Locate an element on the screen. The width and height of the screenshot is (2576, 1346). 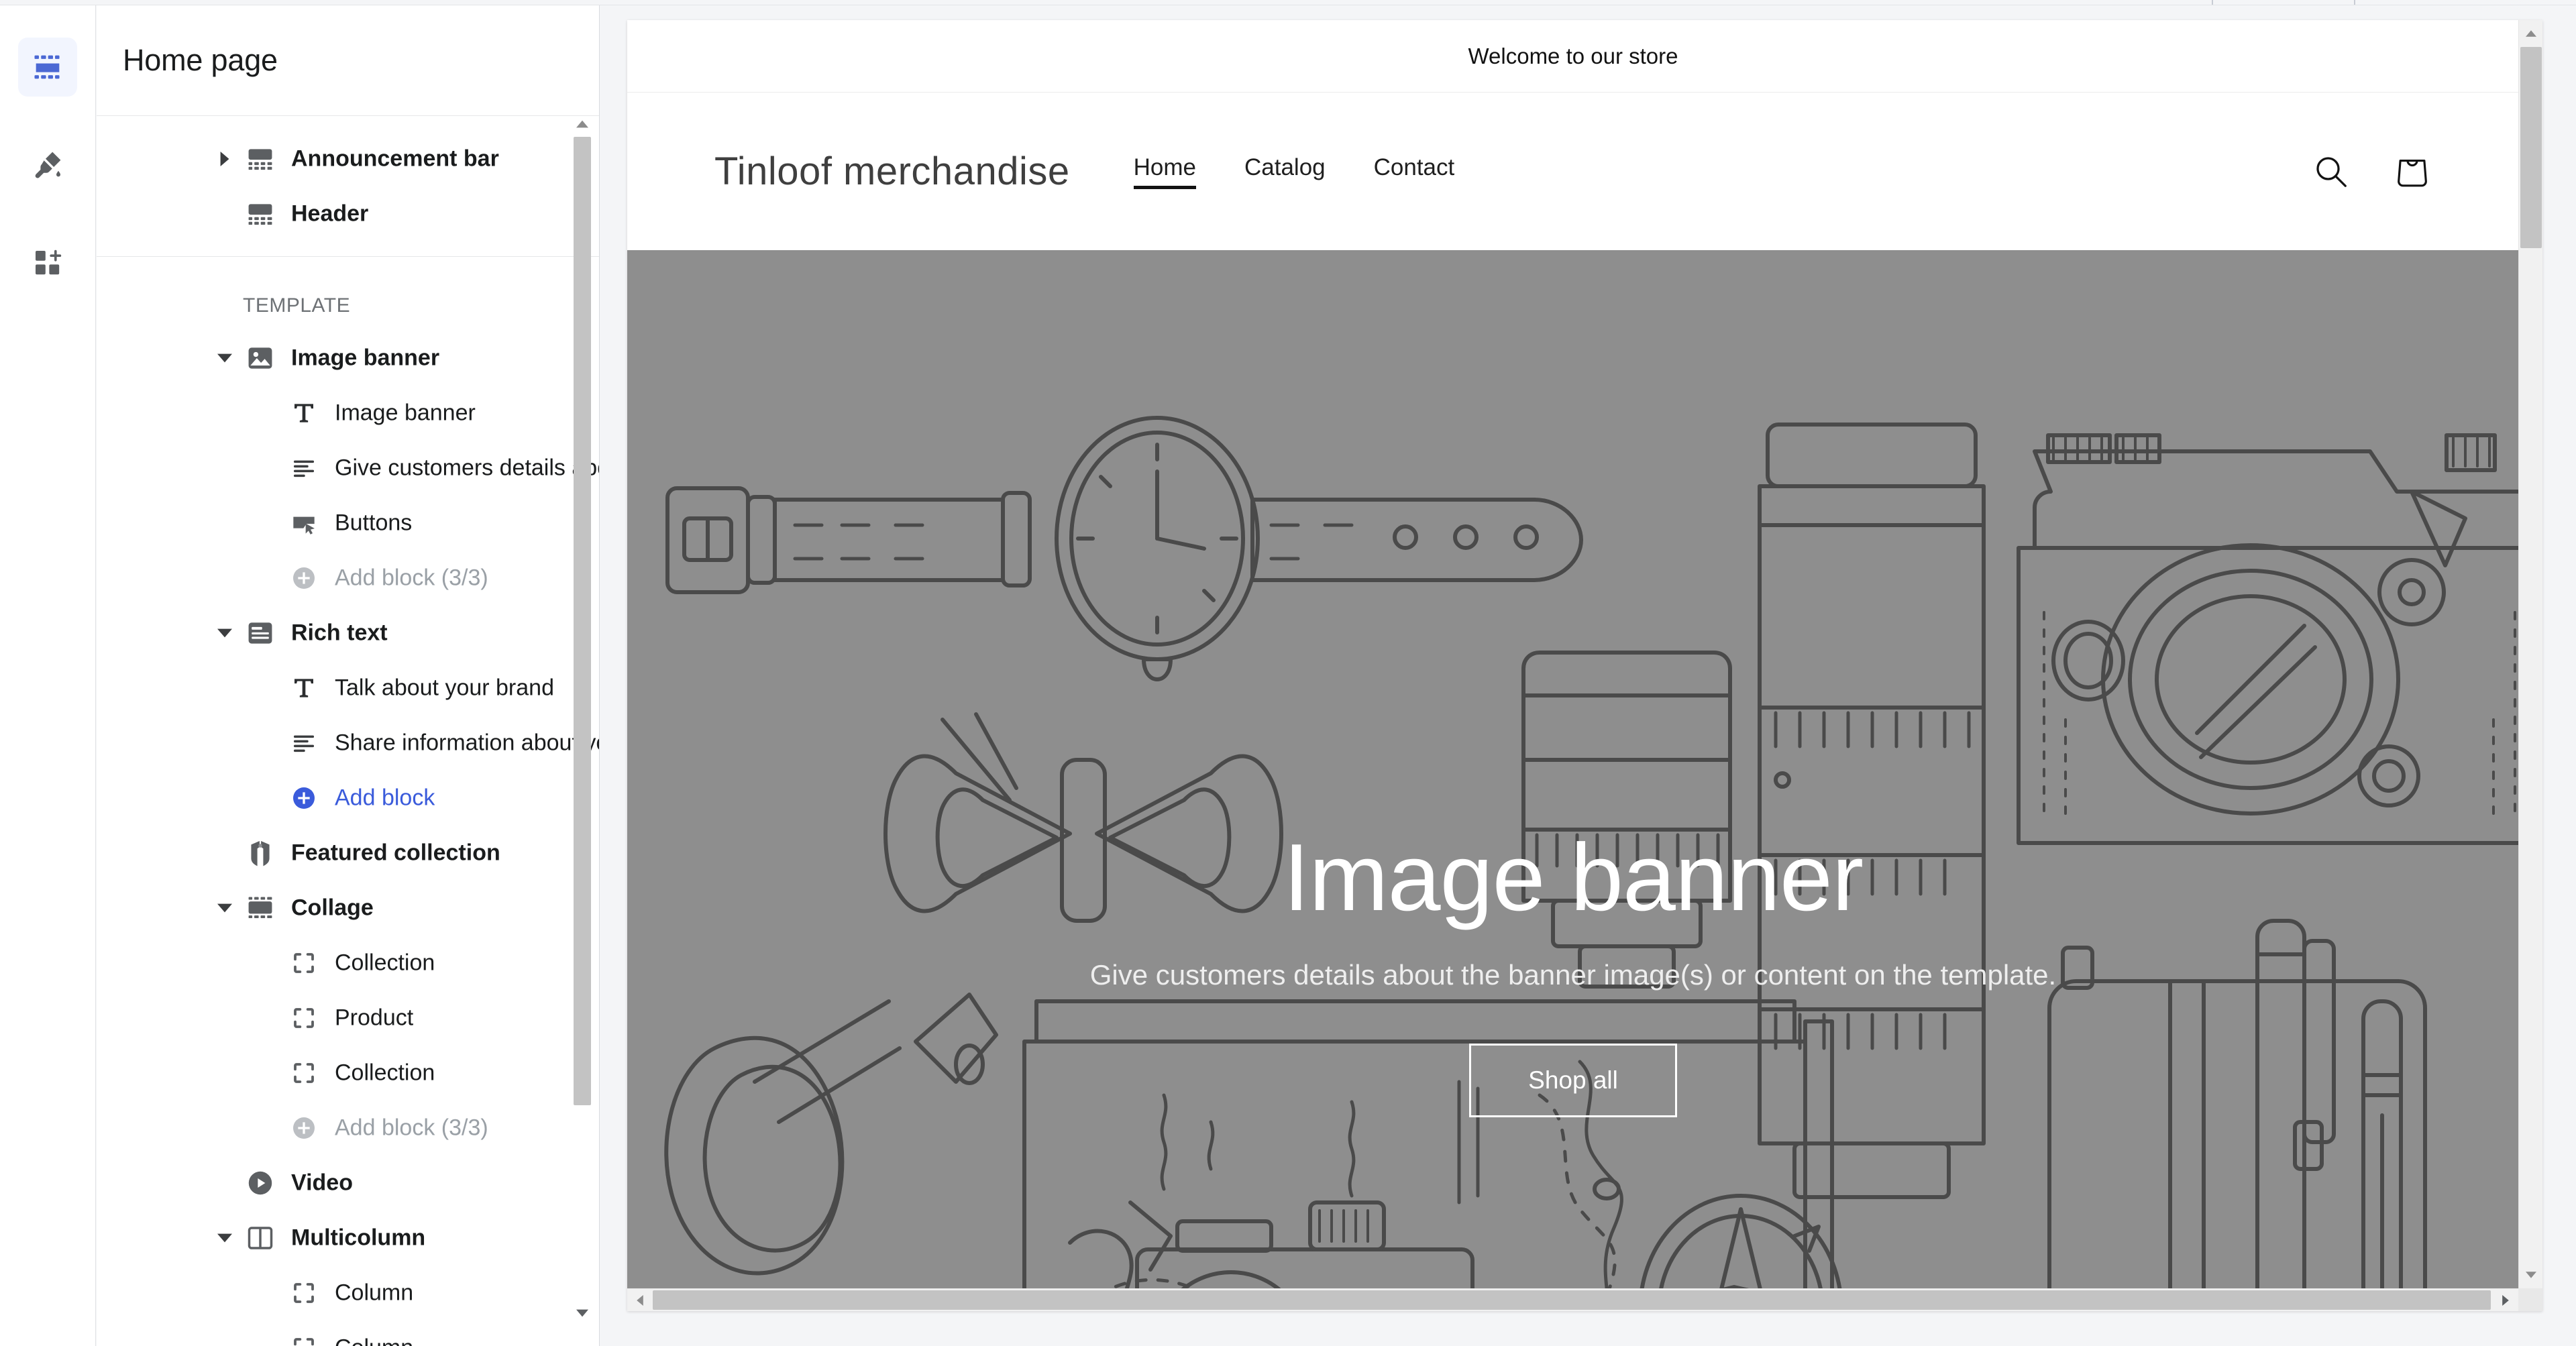
preview-scroll-down-arrow is located at coordinates (2531, 1275).